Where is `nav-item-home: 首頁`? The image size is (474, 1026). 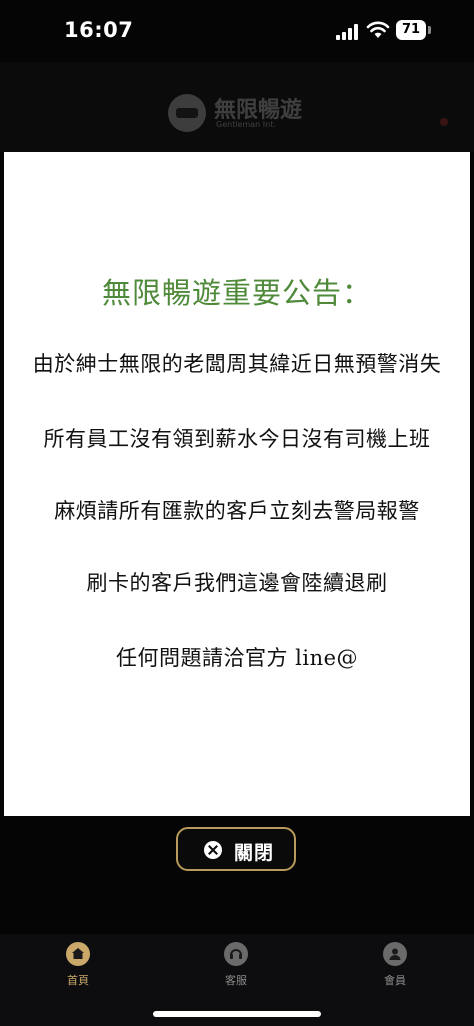 nav-item-home: 首頁 is located at coordinates (78, 969).